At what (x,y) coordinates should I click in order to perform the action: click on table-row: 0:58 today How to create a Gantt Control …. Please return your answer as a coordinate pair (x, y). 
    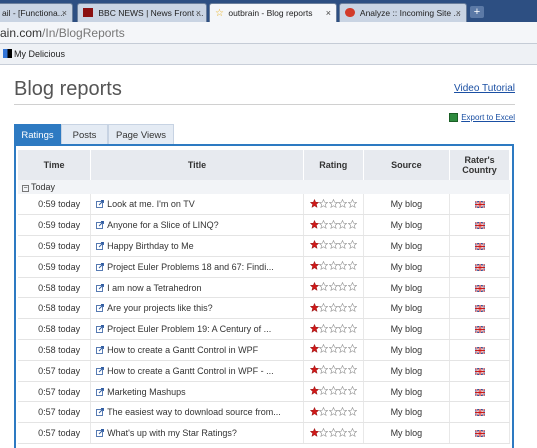
    Looking at the image, I should click on (264, 350).